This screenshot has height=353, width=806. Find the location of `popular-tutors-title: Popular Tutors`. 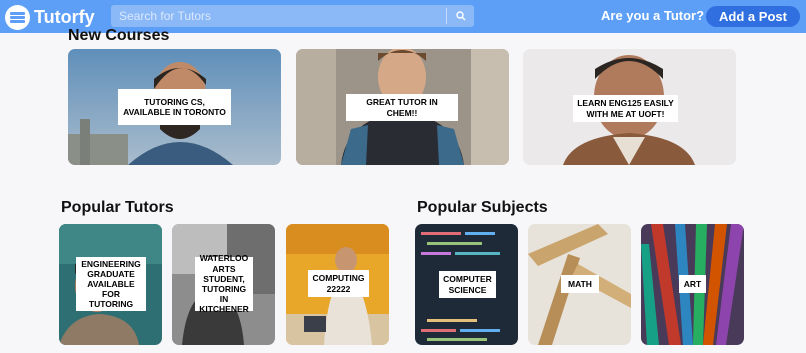

popular-tutors-title: Popular Tutors is located at coordinates (117, 207).